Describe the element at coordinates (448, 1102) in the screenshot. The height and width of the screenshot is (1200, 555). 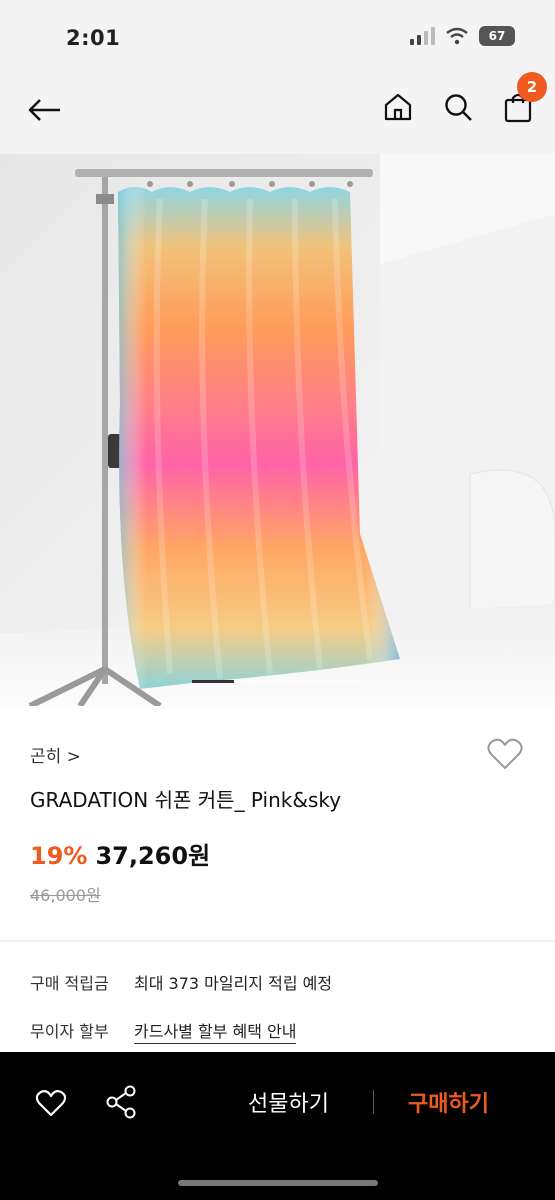
I see `buy-button: 구매하기` at that location.